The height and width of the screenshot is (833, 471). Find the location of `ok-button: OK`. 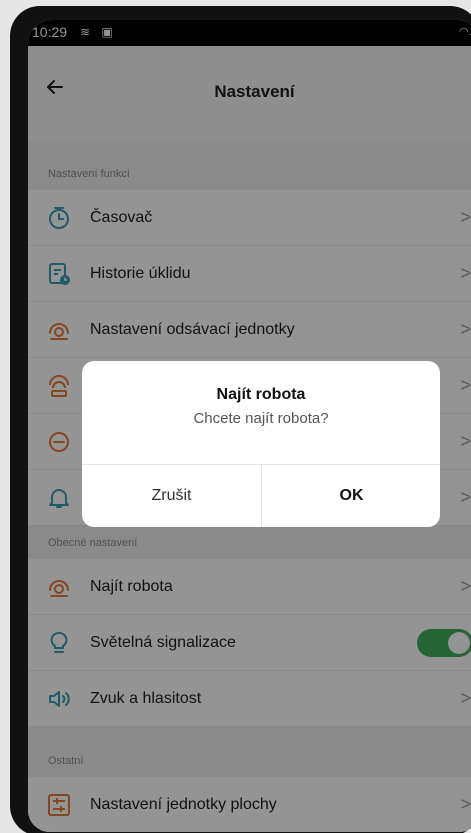

ok-button: OK is located at coordinates (351, 496).